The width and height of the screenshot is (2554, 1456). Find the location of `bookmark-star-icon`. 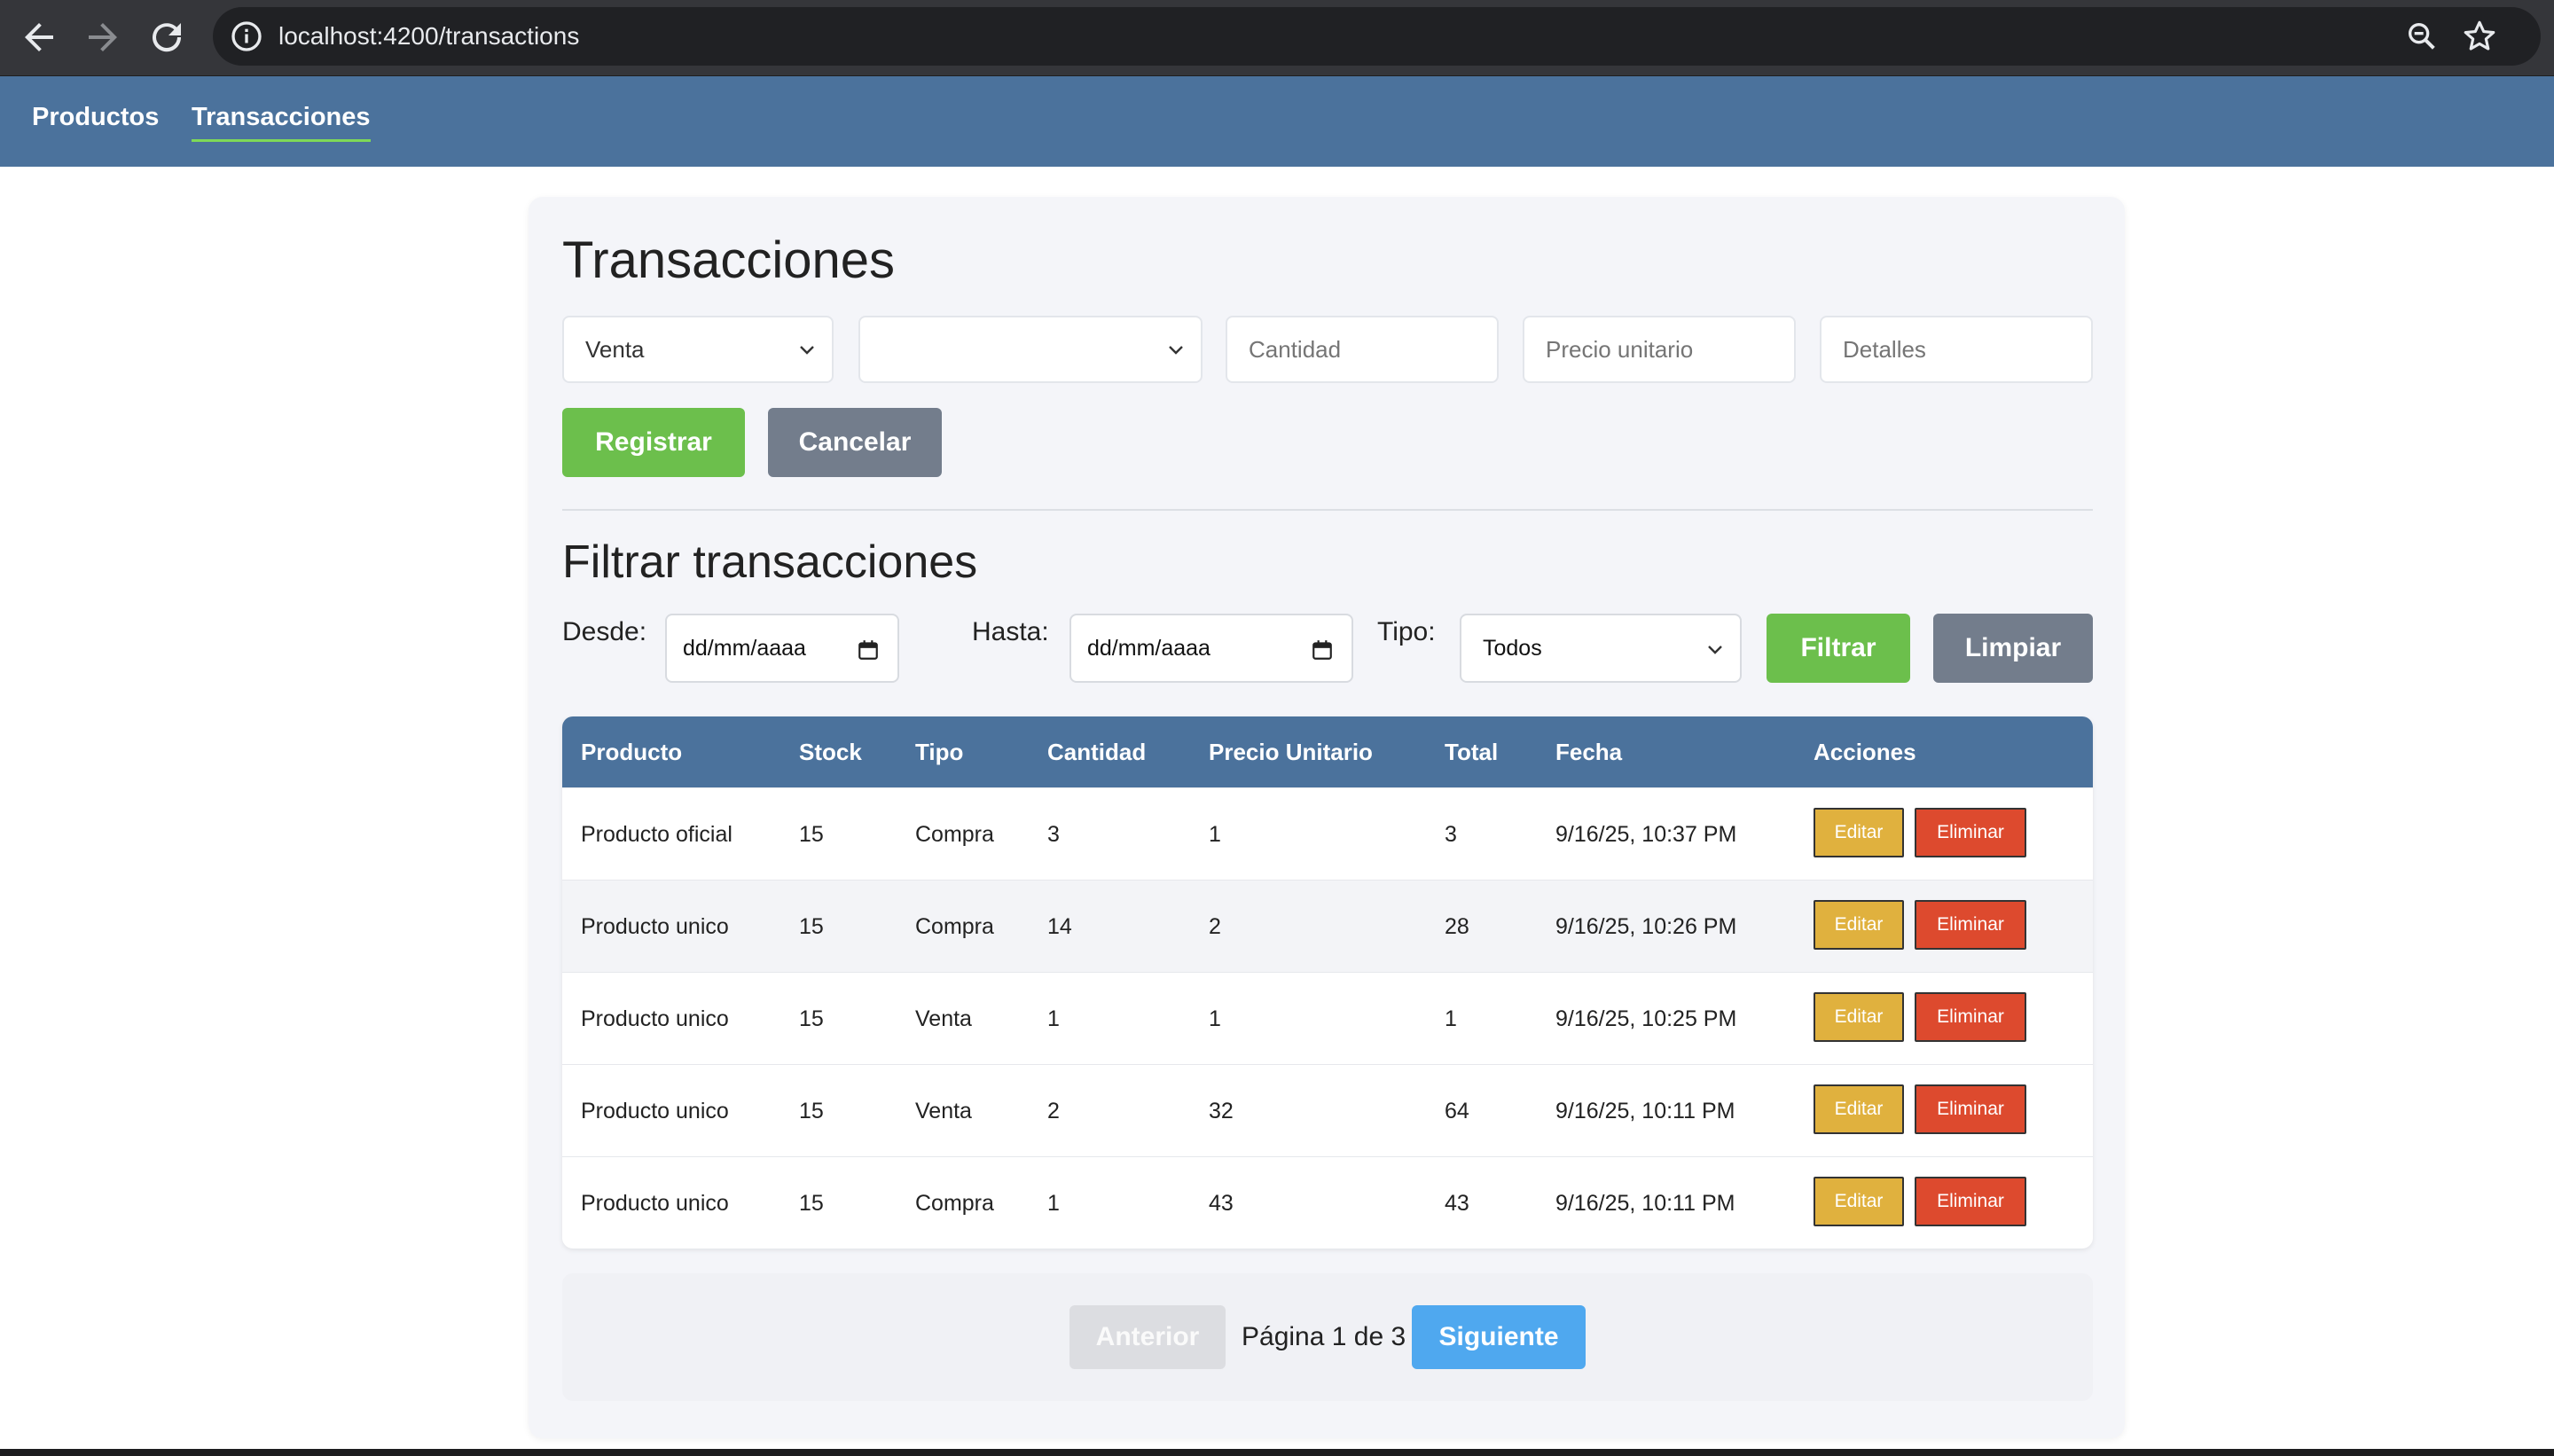

bookmark-star-icon is located at coordinates (2479, 36).